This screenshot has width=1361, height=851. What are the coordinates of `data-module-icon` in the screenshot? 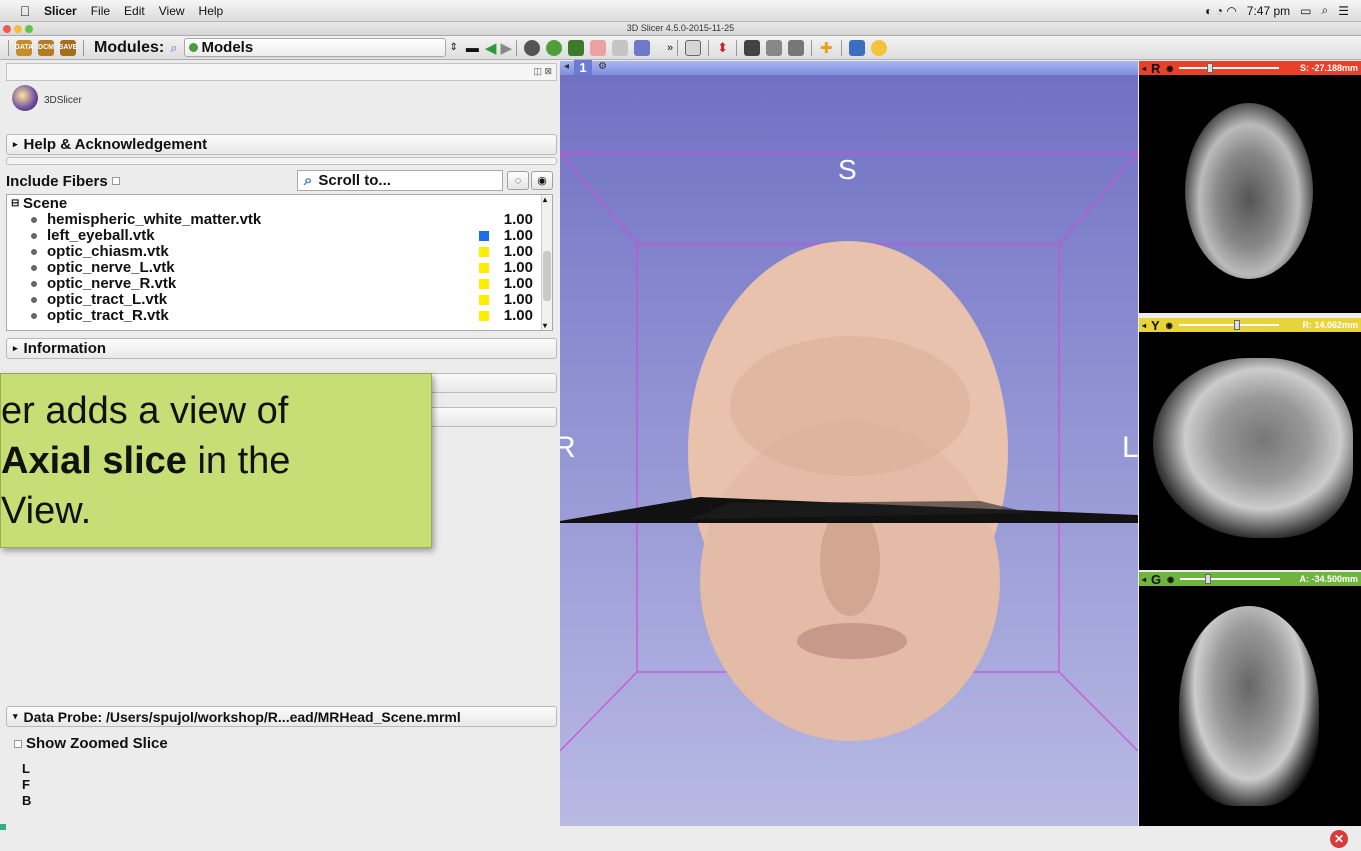 It's located at (553, 47).